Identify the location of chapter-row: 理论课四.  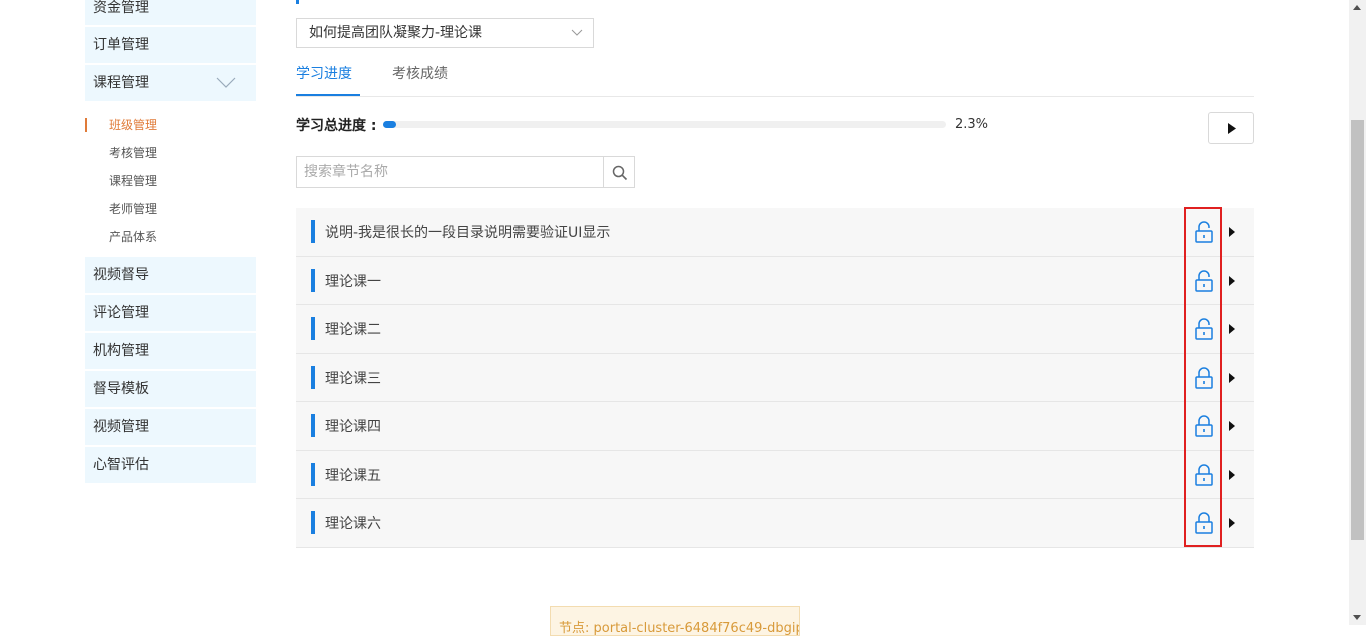
(775, 426).